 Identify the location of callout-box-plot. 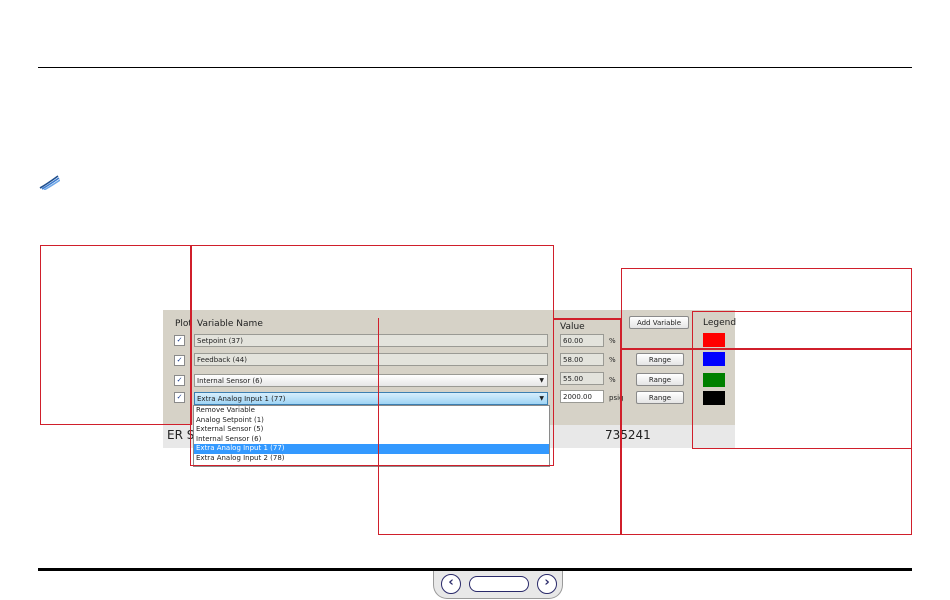
(116, 335).